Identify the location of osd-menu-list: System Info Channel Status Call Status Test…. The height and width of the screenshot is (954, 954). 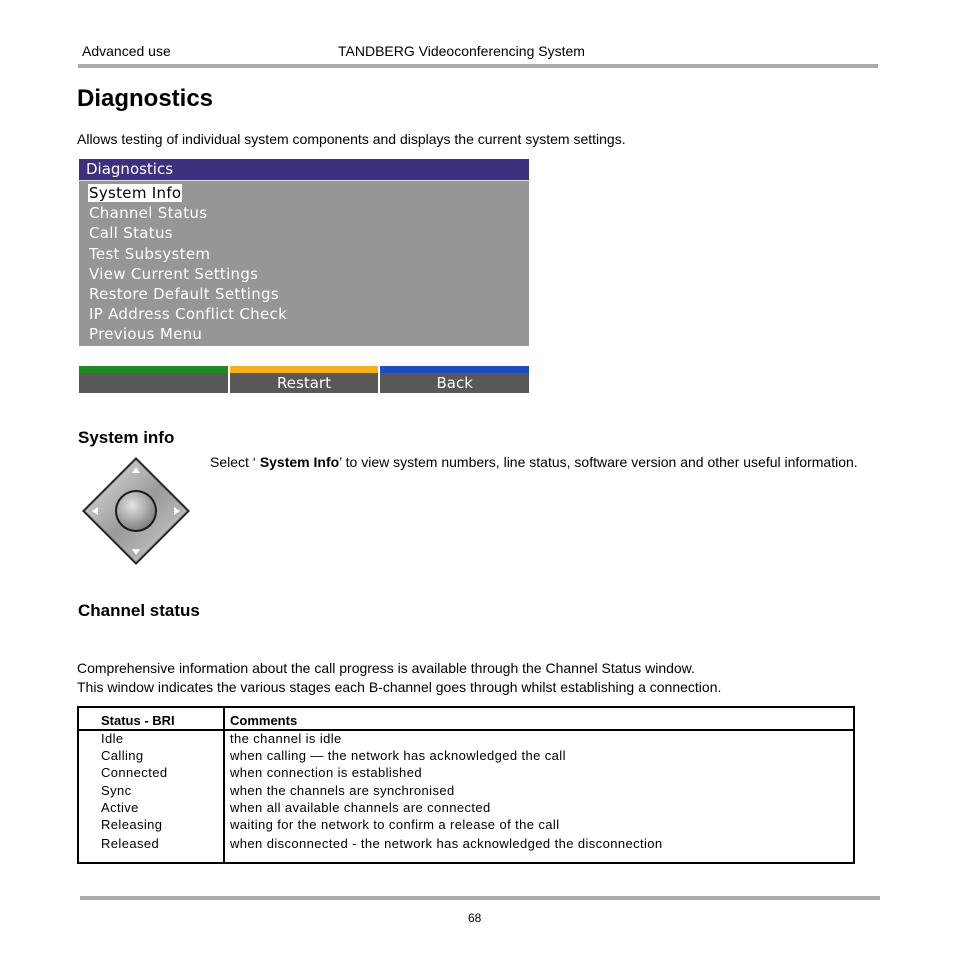
(304, 263).